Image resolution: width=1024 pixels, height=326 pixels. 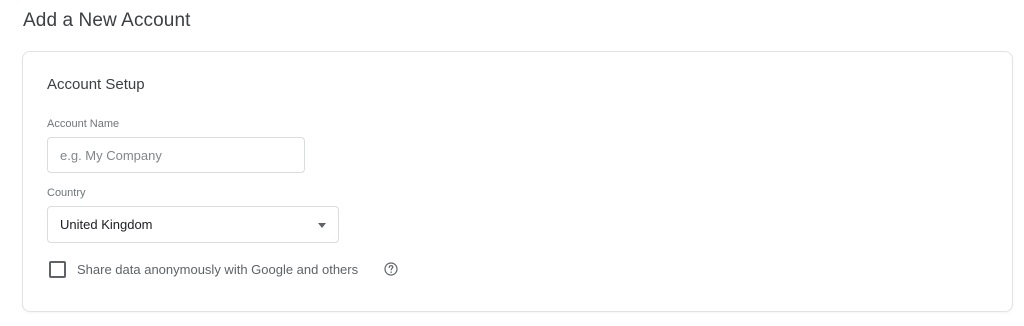 I want to click on page-title: Add a New Account, so click(x=107, y=20).